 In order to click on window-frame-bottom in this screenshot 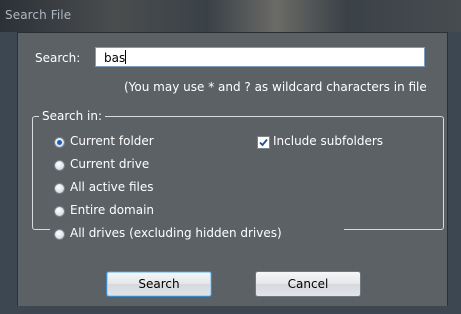, I will do `click(230, 310)`.